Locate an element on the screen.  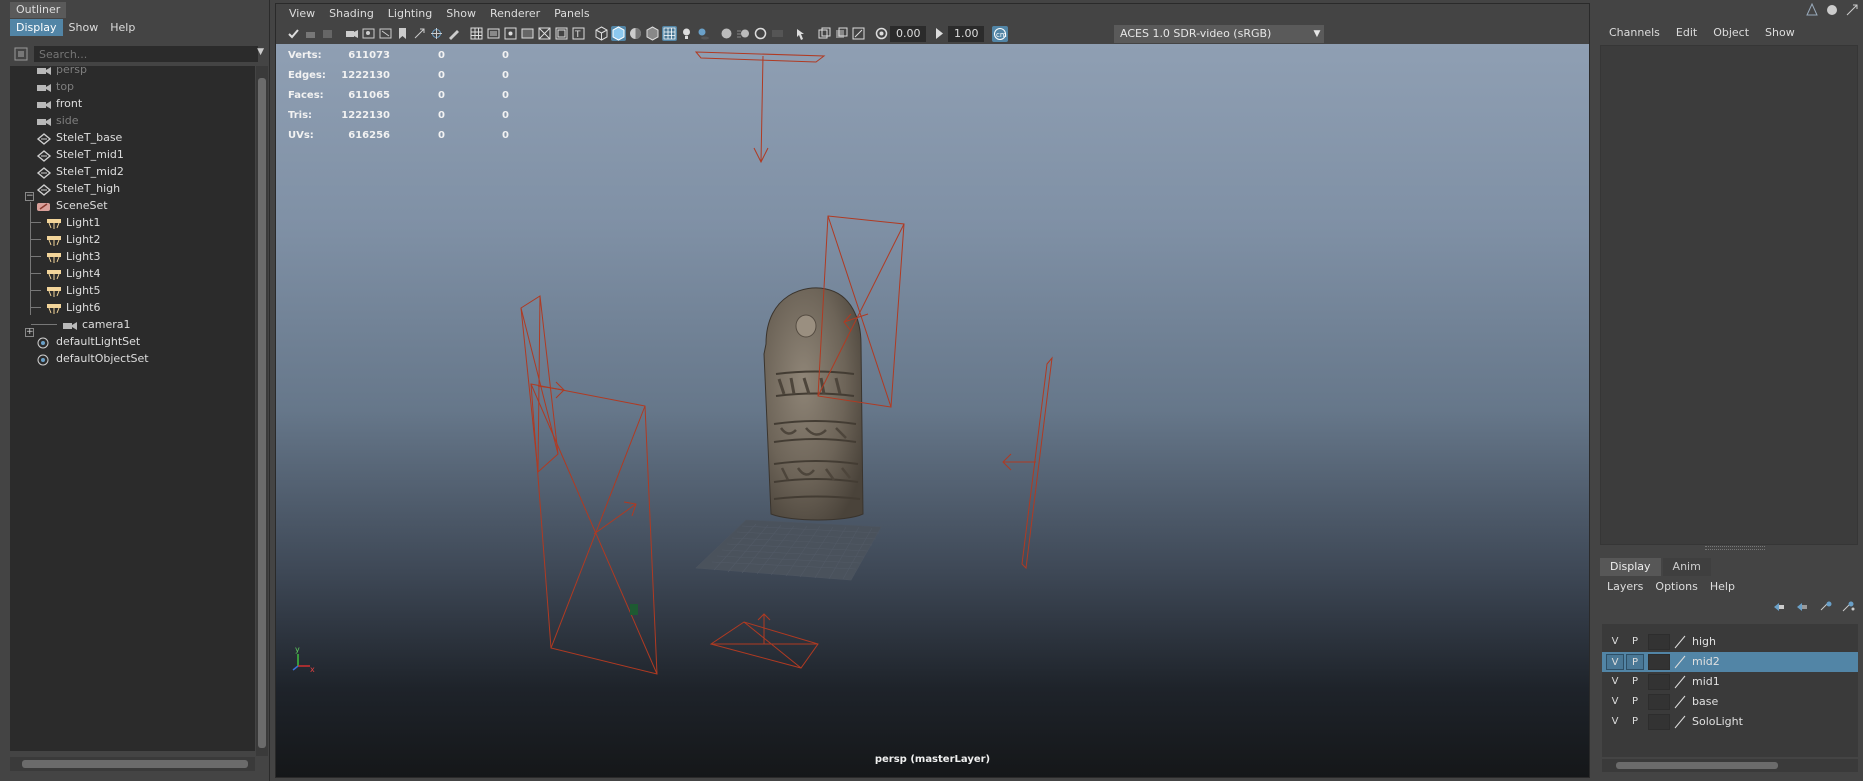
xray-active-components-icon is located at coordinates (841, 33).